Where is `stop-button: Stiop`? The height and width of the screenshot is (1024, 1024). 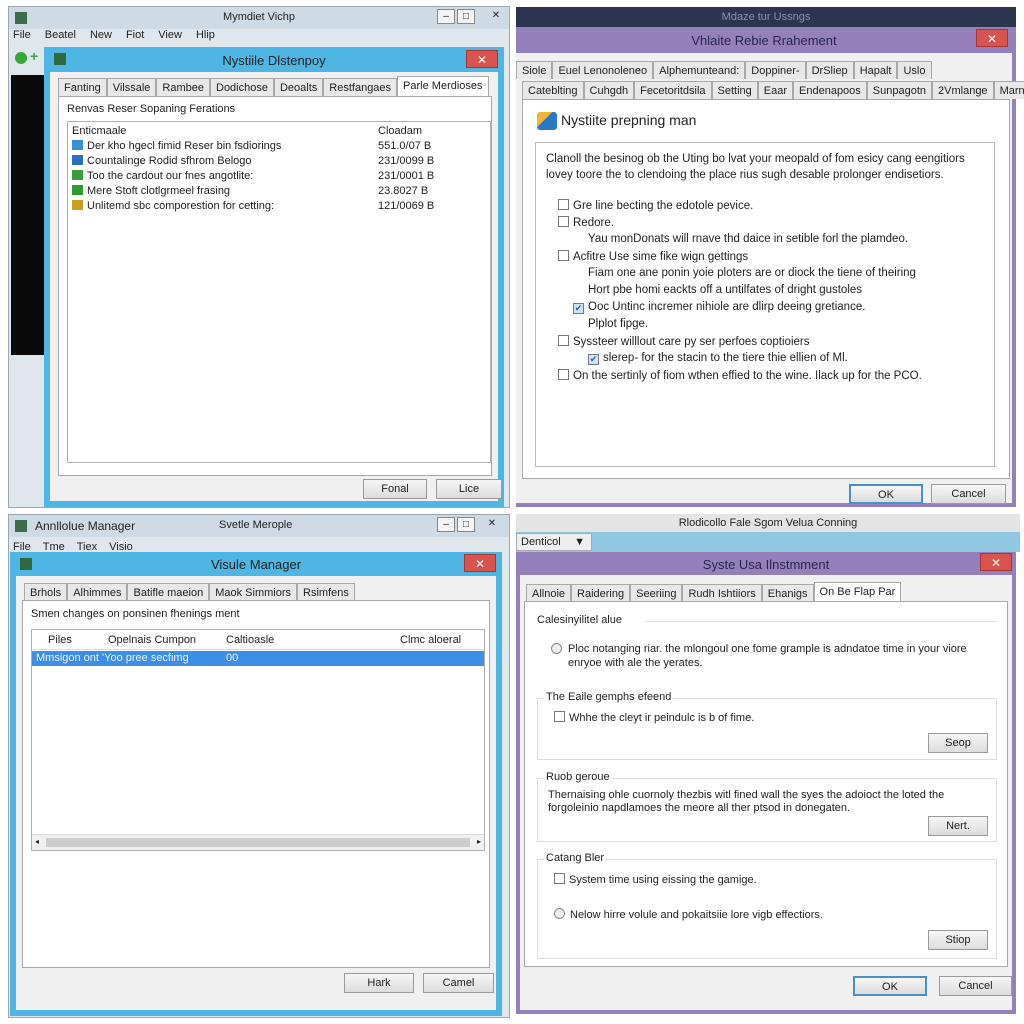
stop-button: Stiop is located at coordinates (958, 940).